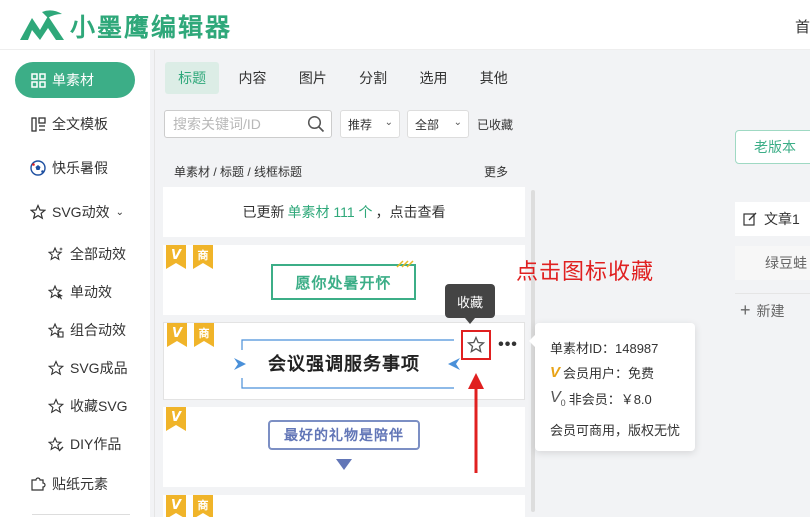 The height and width of the screenshot is (517, 810). I want to click on sidebar-item-label: 贴纸元素, so click(80, 484).